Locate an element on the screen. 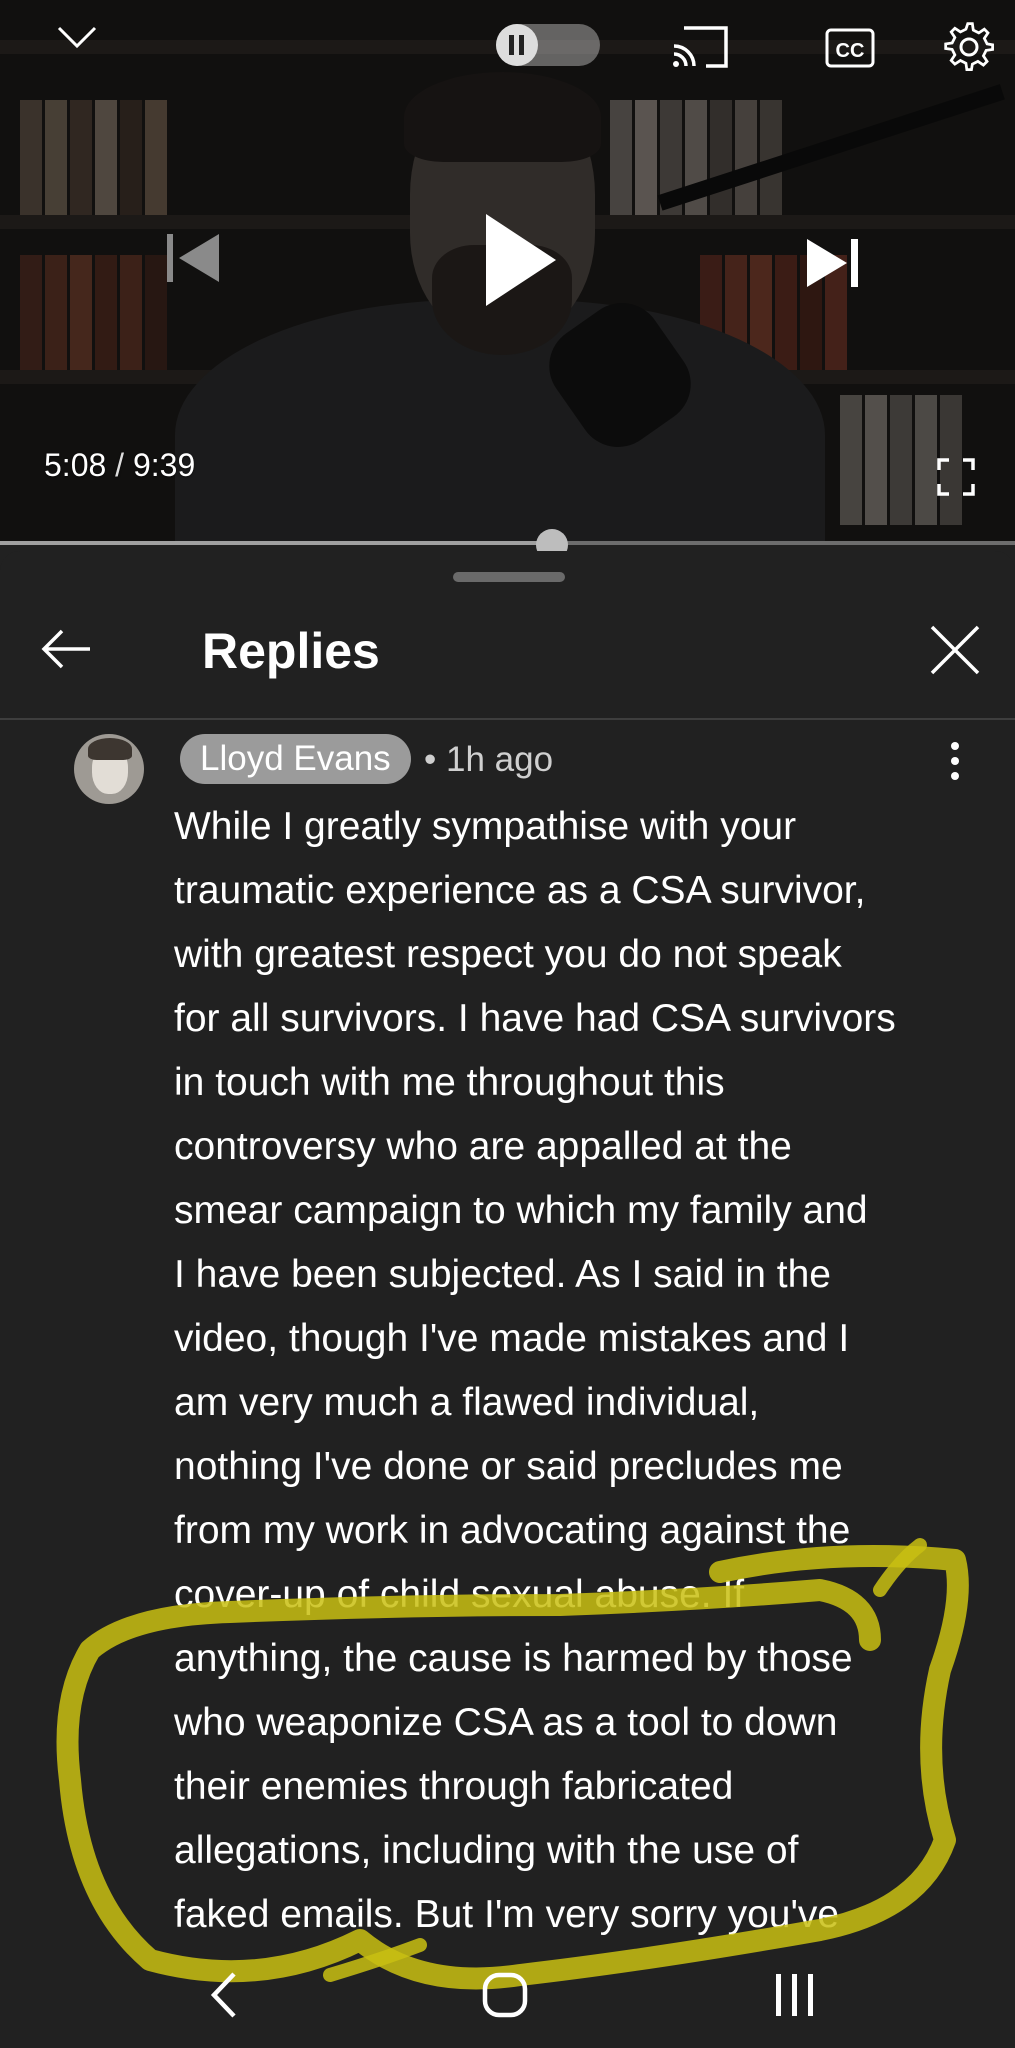 The image size is (1015, 2048). gear-icon is located at coordinates (969, 47).